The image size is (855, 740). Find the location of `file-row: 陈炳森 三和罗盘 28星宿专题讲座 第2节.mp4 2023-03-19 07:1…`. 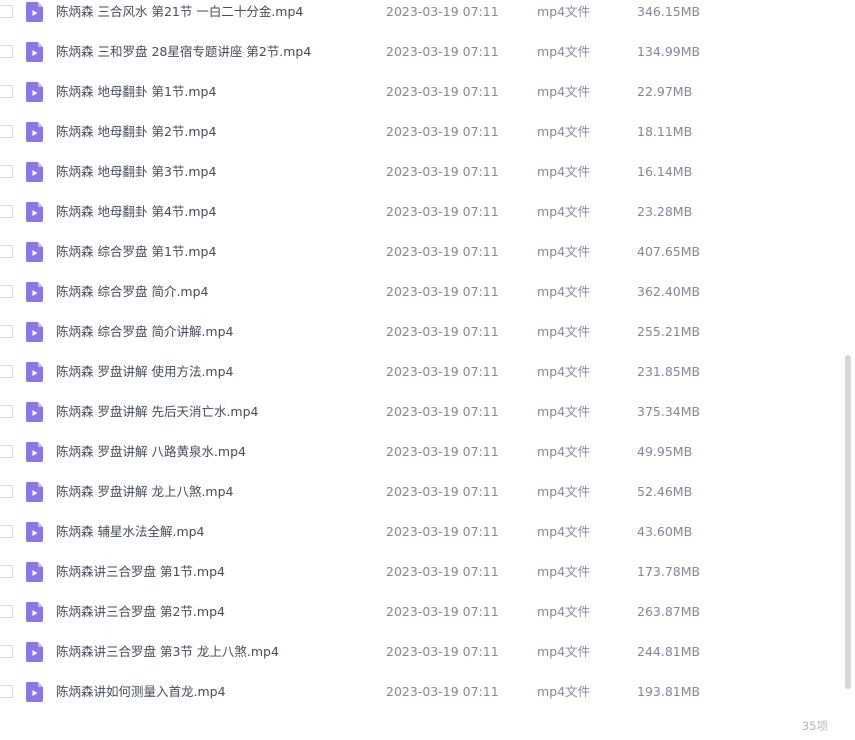

file-row: 陈炳森 三和罗盘 28星宿专题讲座 第2节.mp4 2023-03-19 07:1… is located at coordinates (419, 52).